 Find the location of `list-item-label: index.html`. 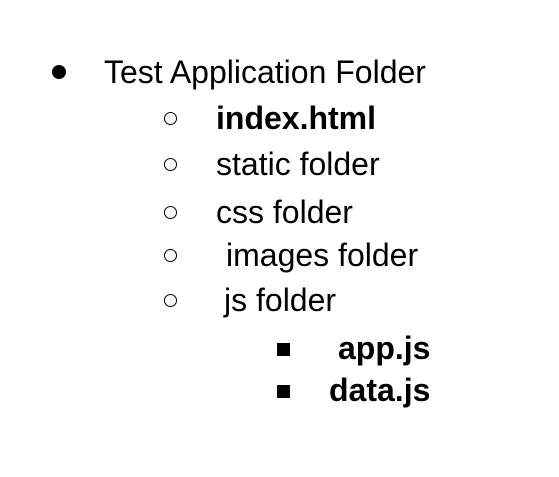

list-item-label: index.html is located at coordinates (296, 118).